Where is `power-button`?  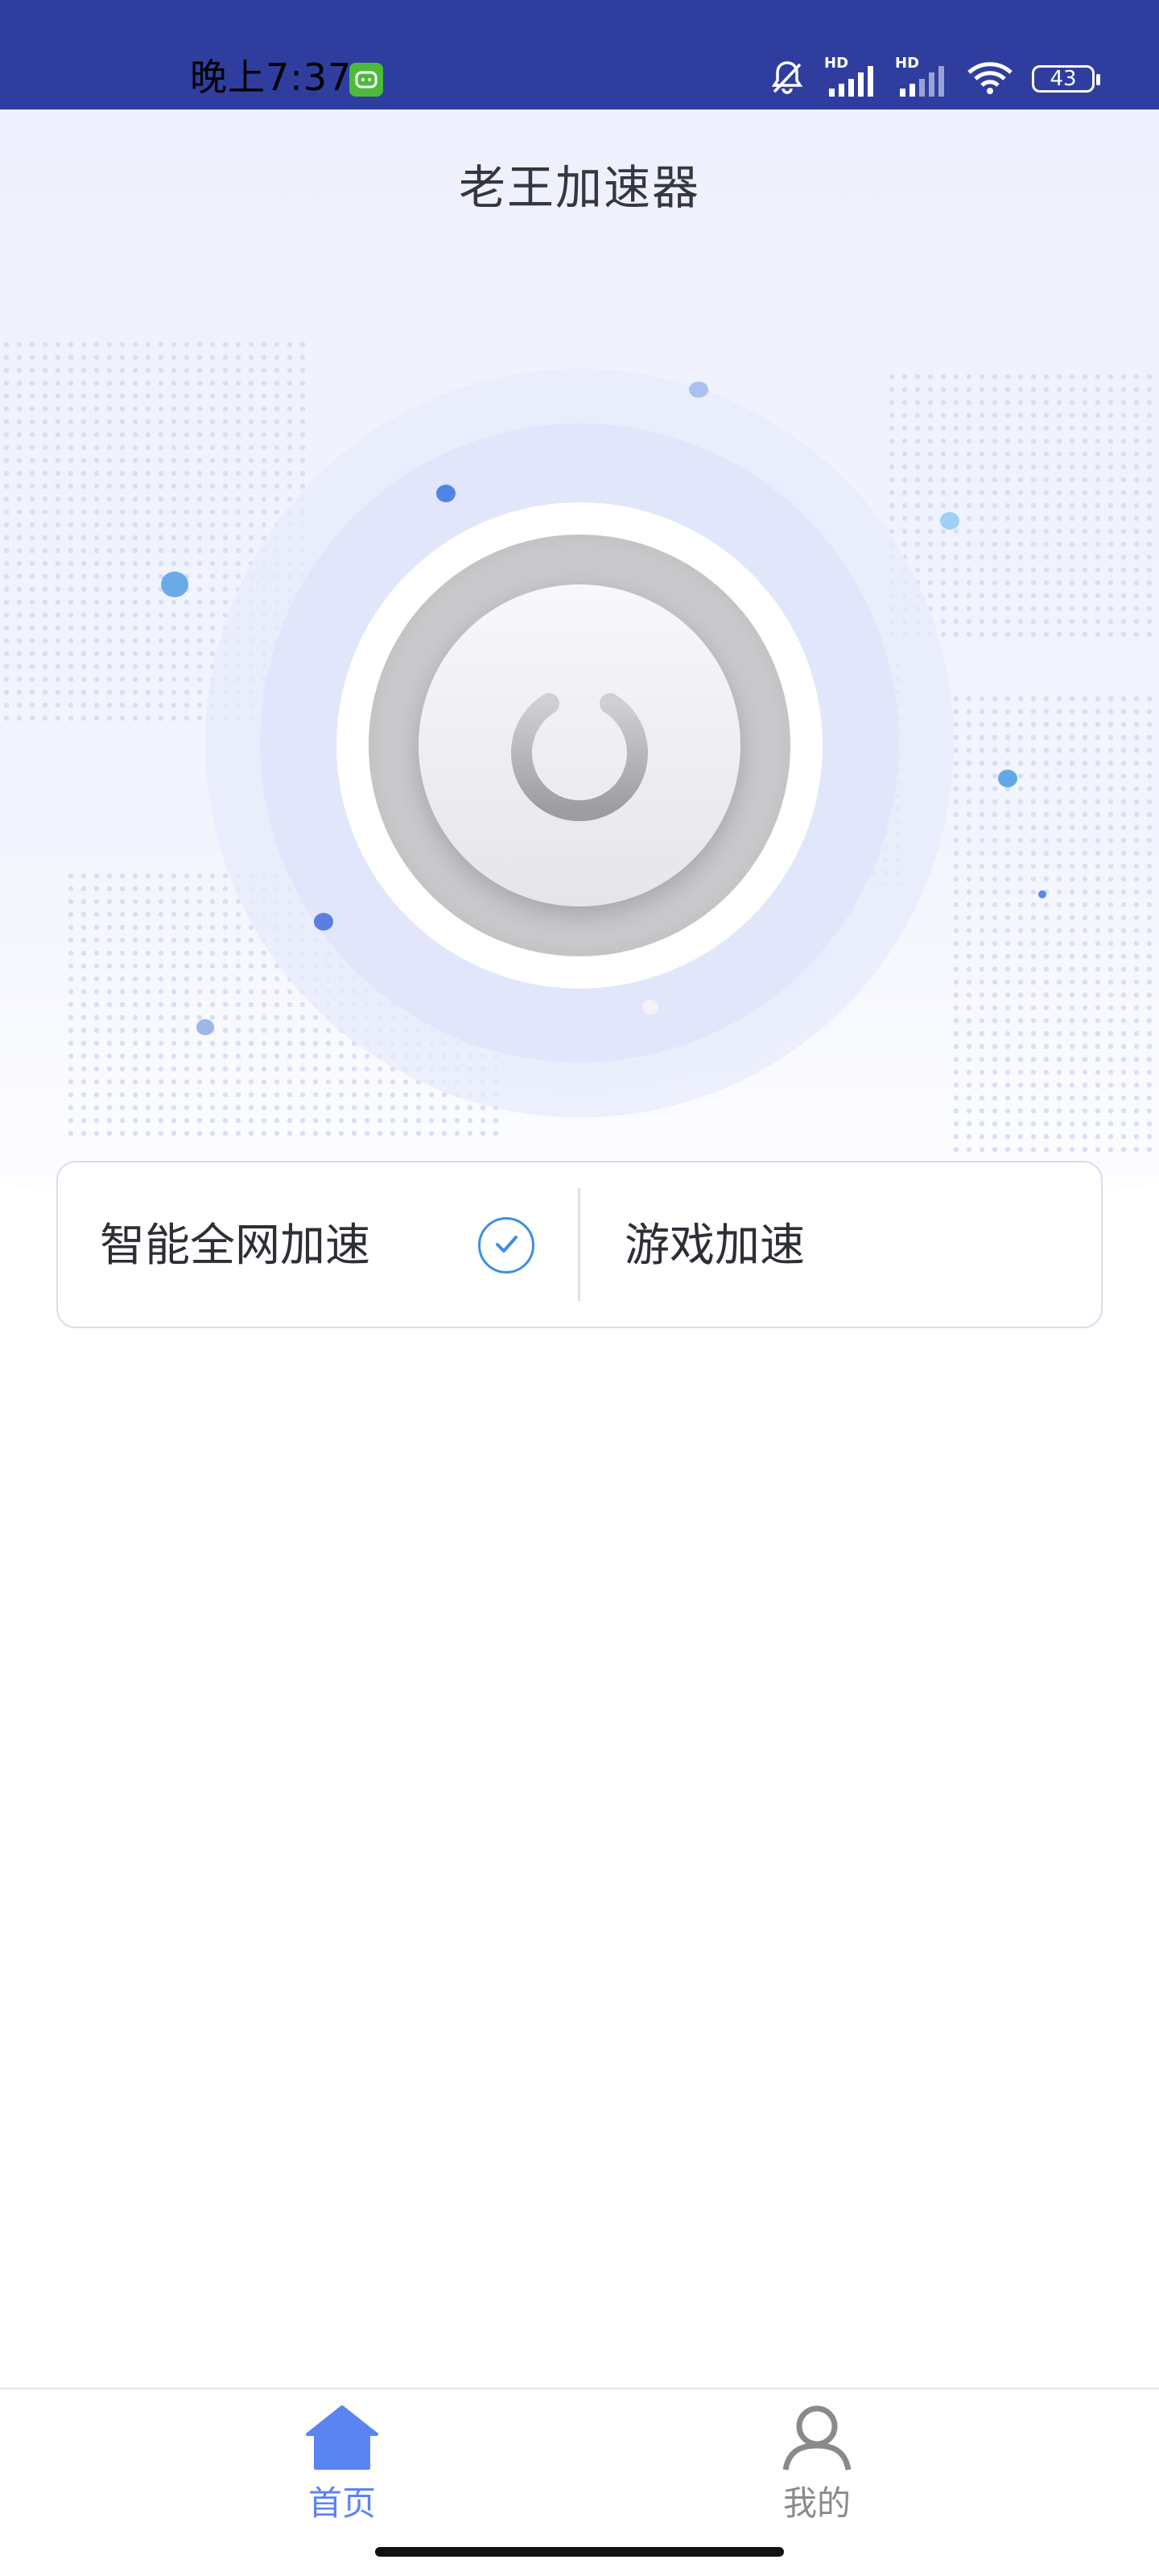 power-button is located at coordinates (579, 745).